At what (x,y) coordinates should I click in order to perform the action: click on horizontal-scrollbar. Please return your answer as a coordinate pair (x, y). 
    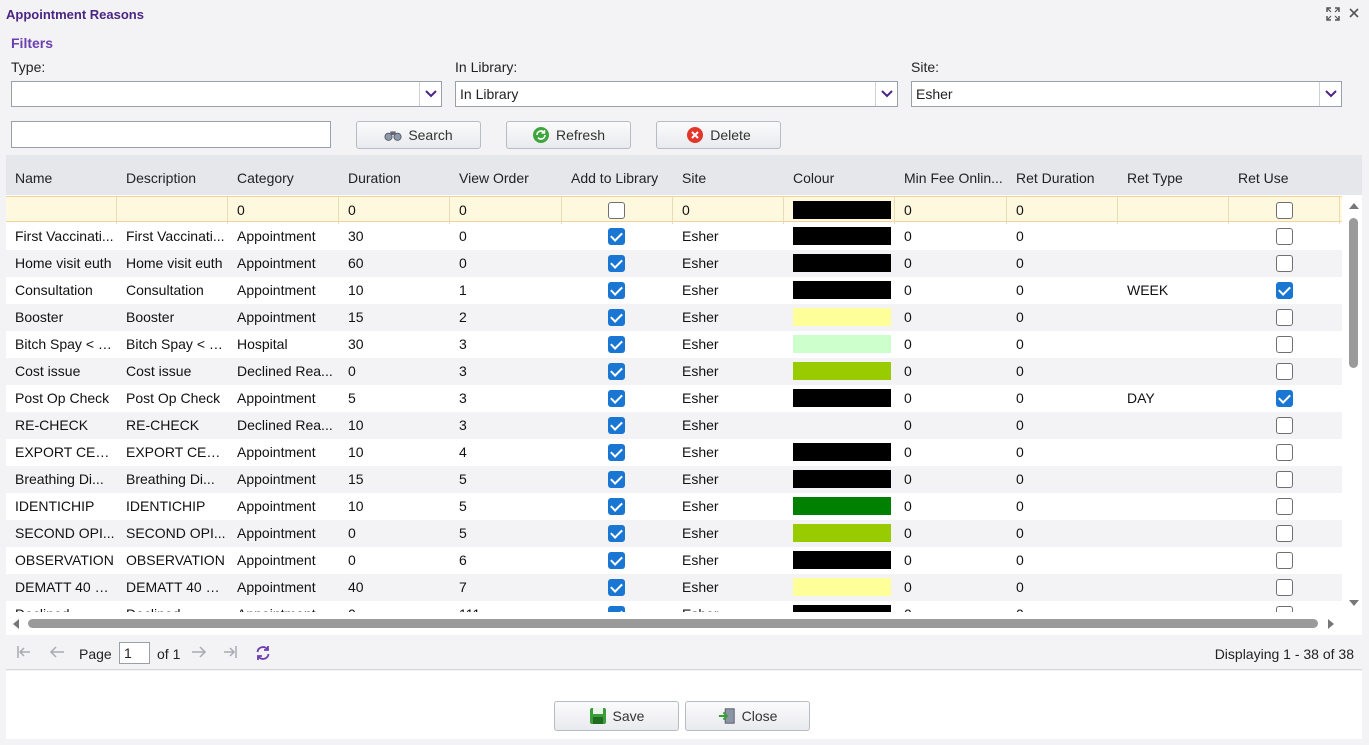
    Looking at the image, I should click on (674, 624).